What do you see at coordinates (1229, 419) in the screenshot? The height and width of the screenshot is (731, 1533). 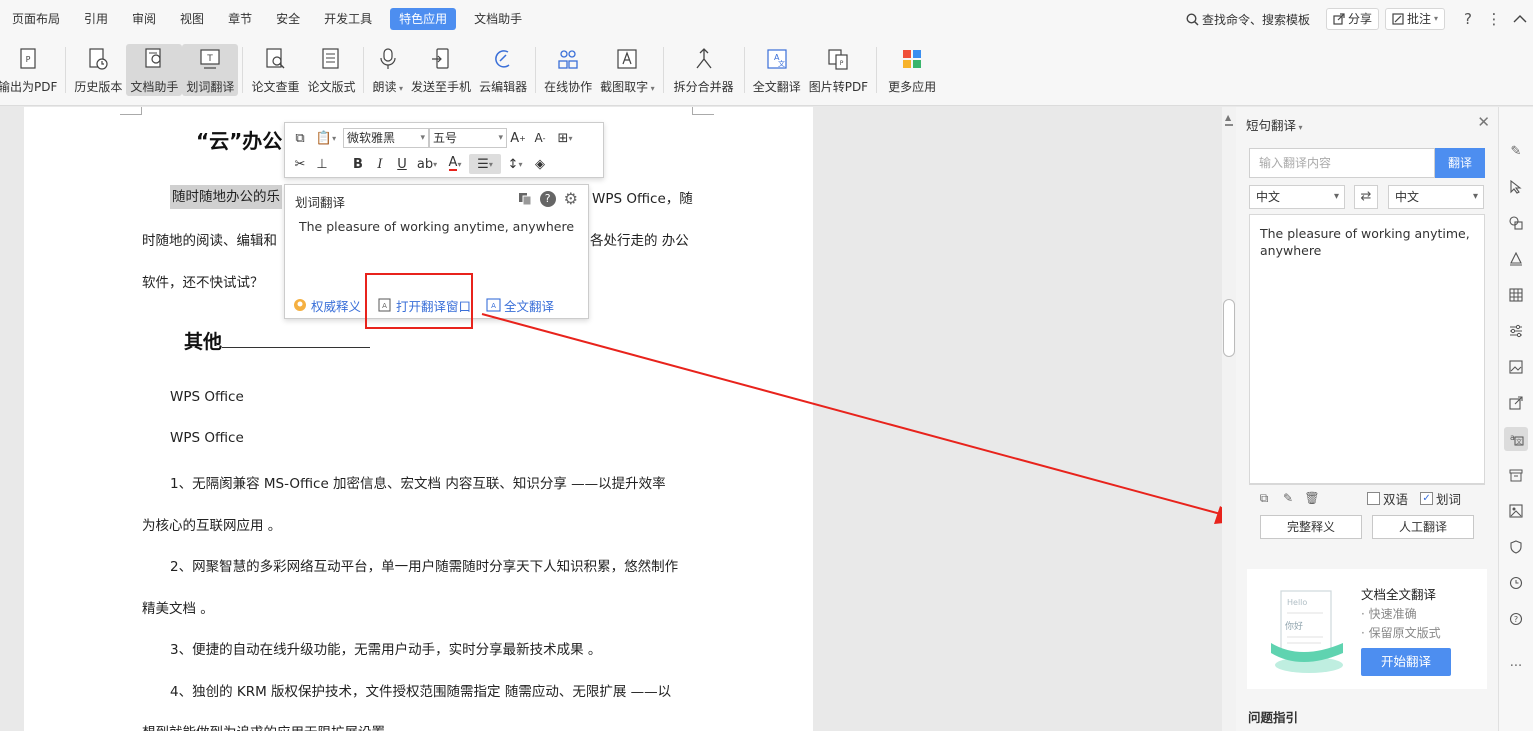 I see `document-scrollbar: ▲` at bounding box center [1229, 419].